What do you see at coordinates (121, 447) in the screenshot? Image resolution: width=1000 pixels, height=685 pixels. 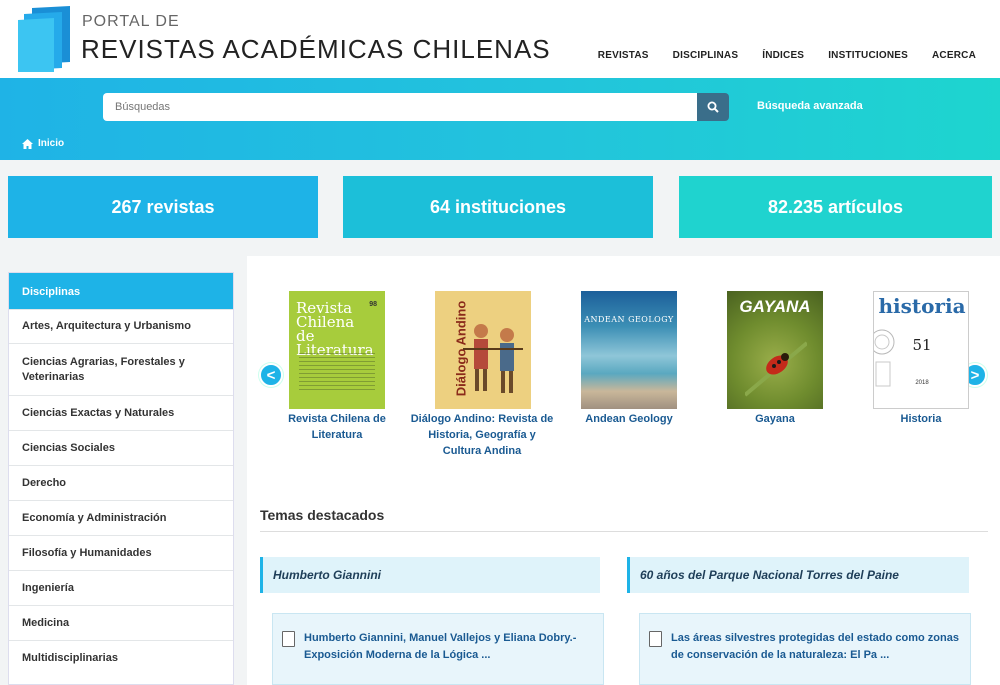 I see `sidebar-item-sociales: Ciencias Sociales` at bounding box center [121, 447].